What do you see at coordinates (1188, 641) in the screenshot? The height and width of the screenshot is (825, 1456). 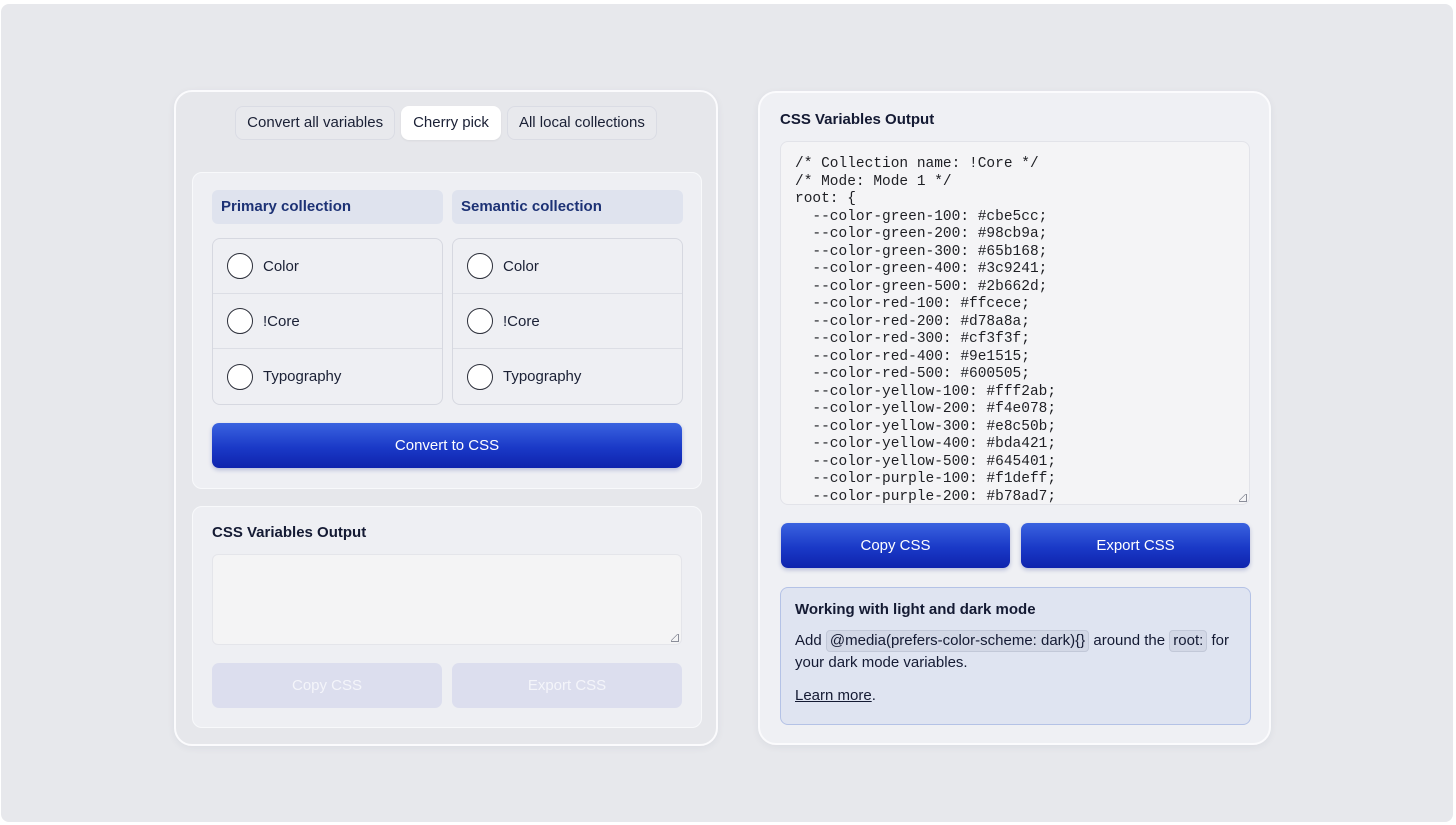 I see `root-code: root:` at bounding box center [1188, 641].